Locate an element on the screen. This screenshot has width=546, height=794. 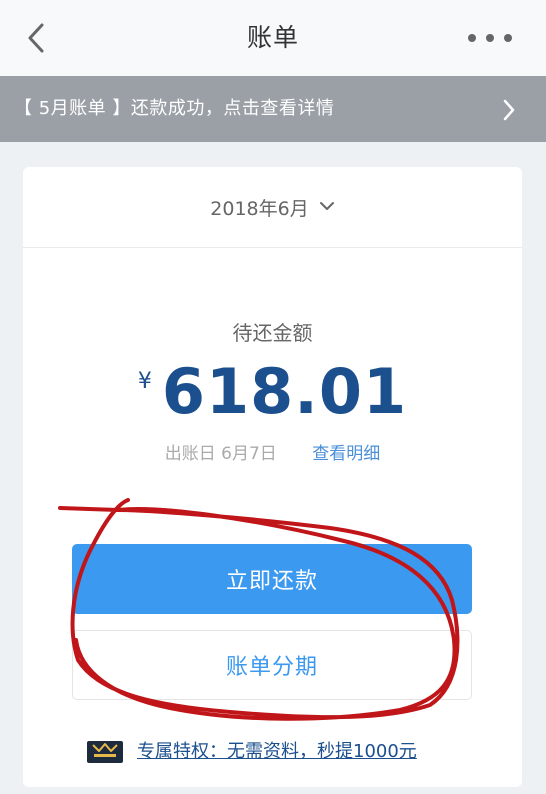
month-selector: 2018年6月 is located at coordinates (272, 207).